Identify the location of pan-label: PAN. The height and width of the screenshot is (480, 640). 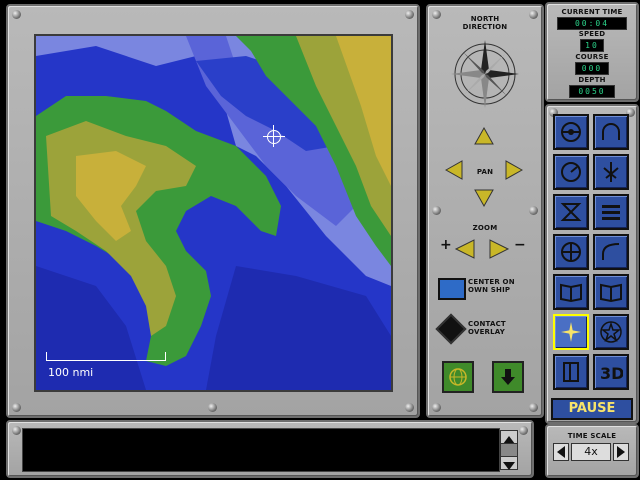
(485, 172).